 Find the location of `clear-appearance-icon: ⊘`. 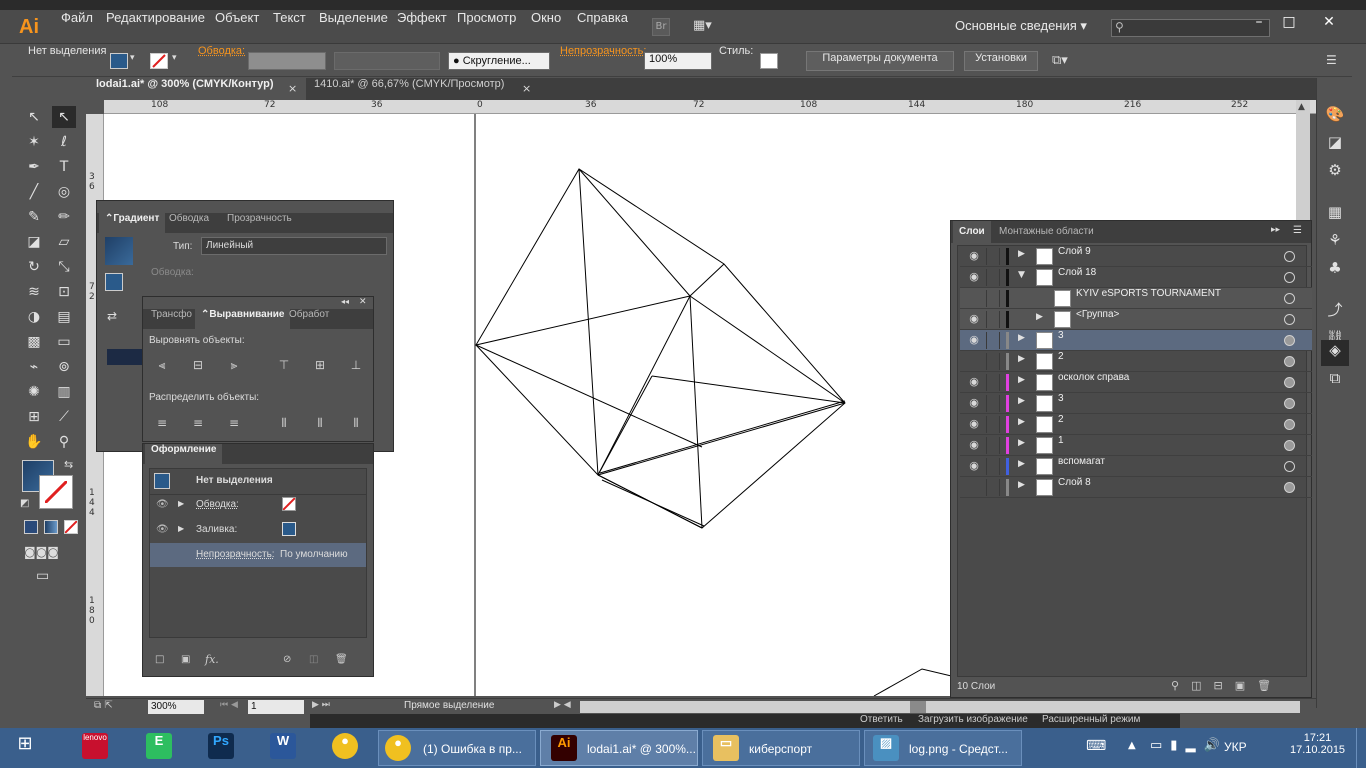

clear-appearance-icon: ⊘ is located at coordinates (287, 659).